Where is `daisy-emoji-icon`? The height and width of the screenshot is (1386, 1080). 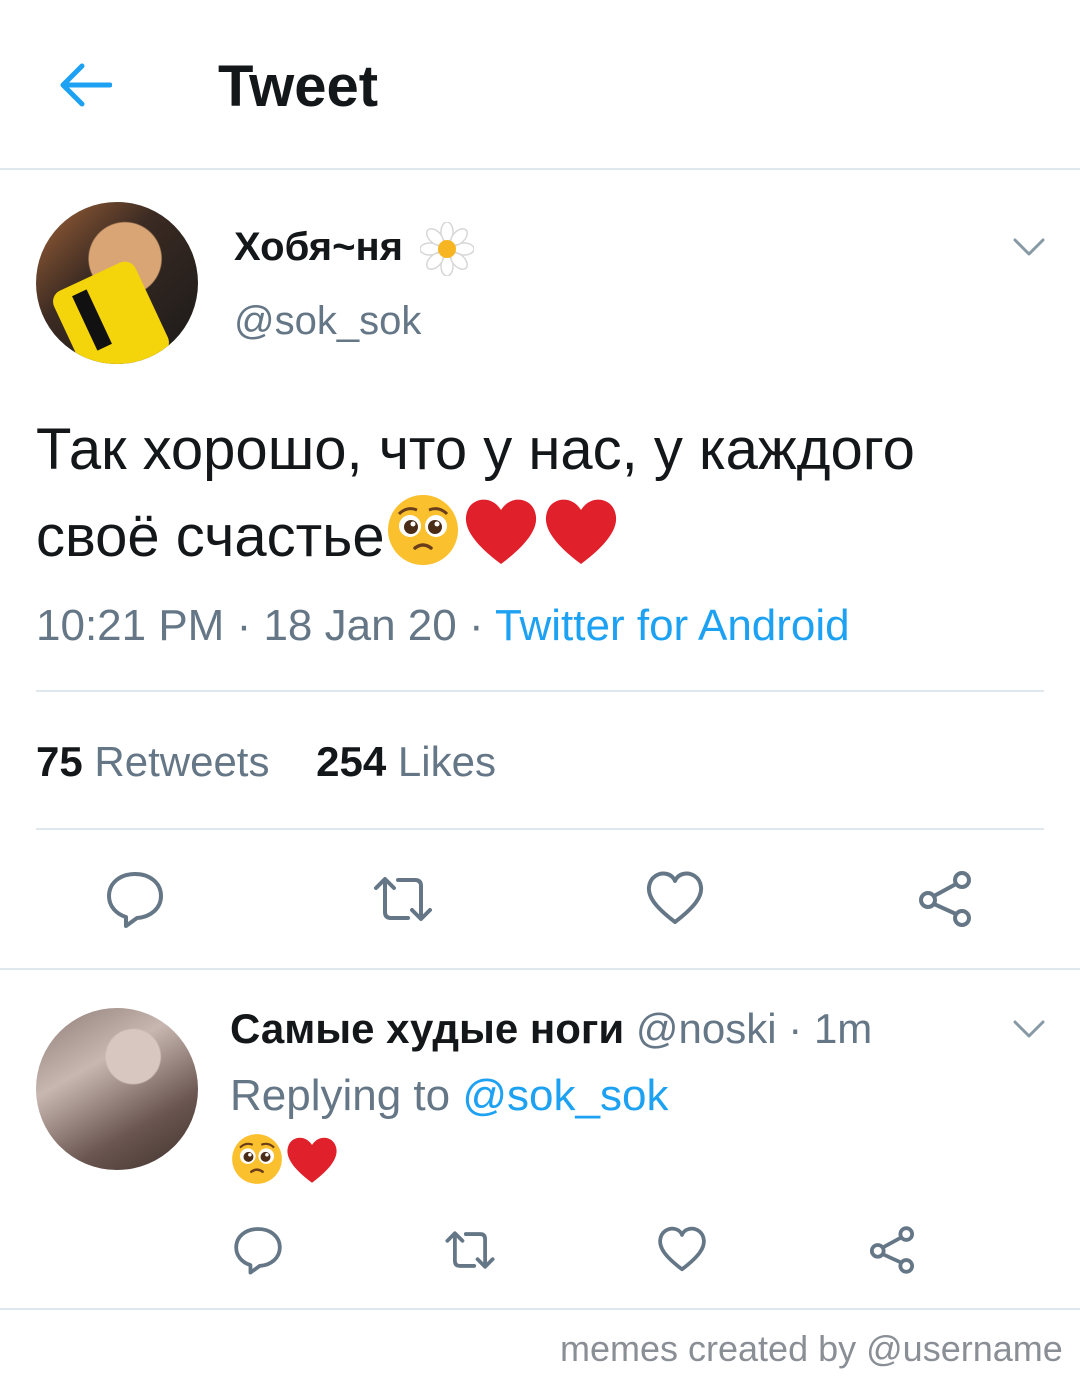
daisy-emoji-icon is located at coordinates (447, 249).